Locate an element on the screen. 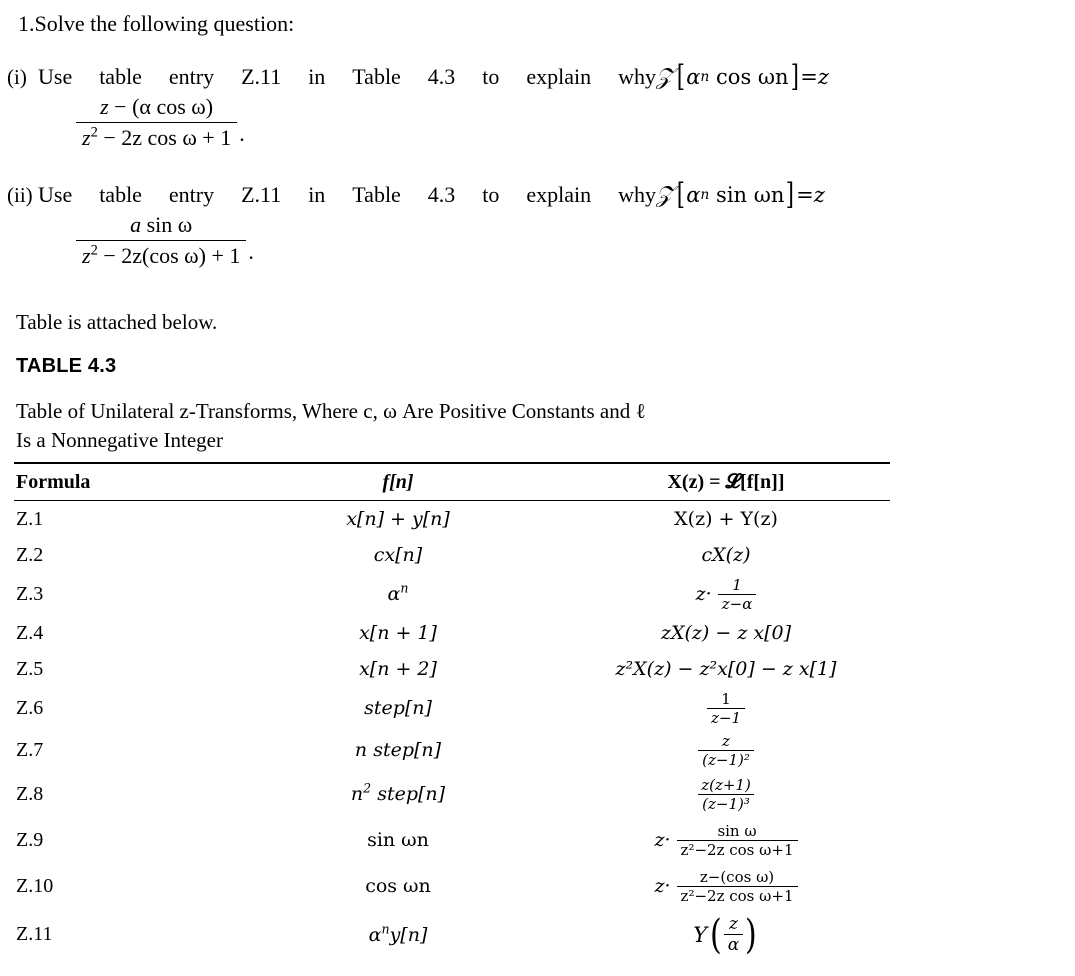  row-fn-text: n step[n] is located at coordinates (398, 750).